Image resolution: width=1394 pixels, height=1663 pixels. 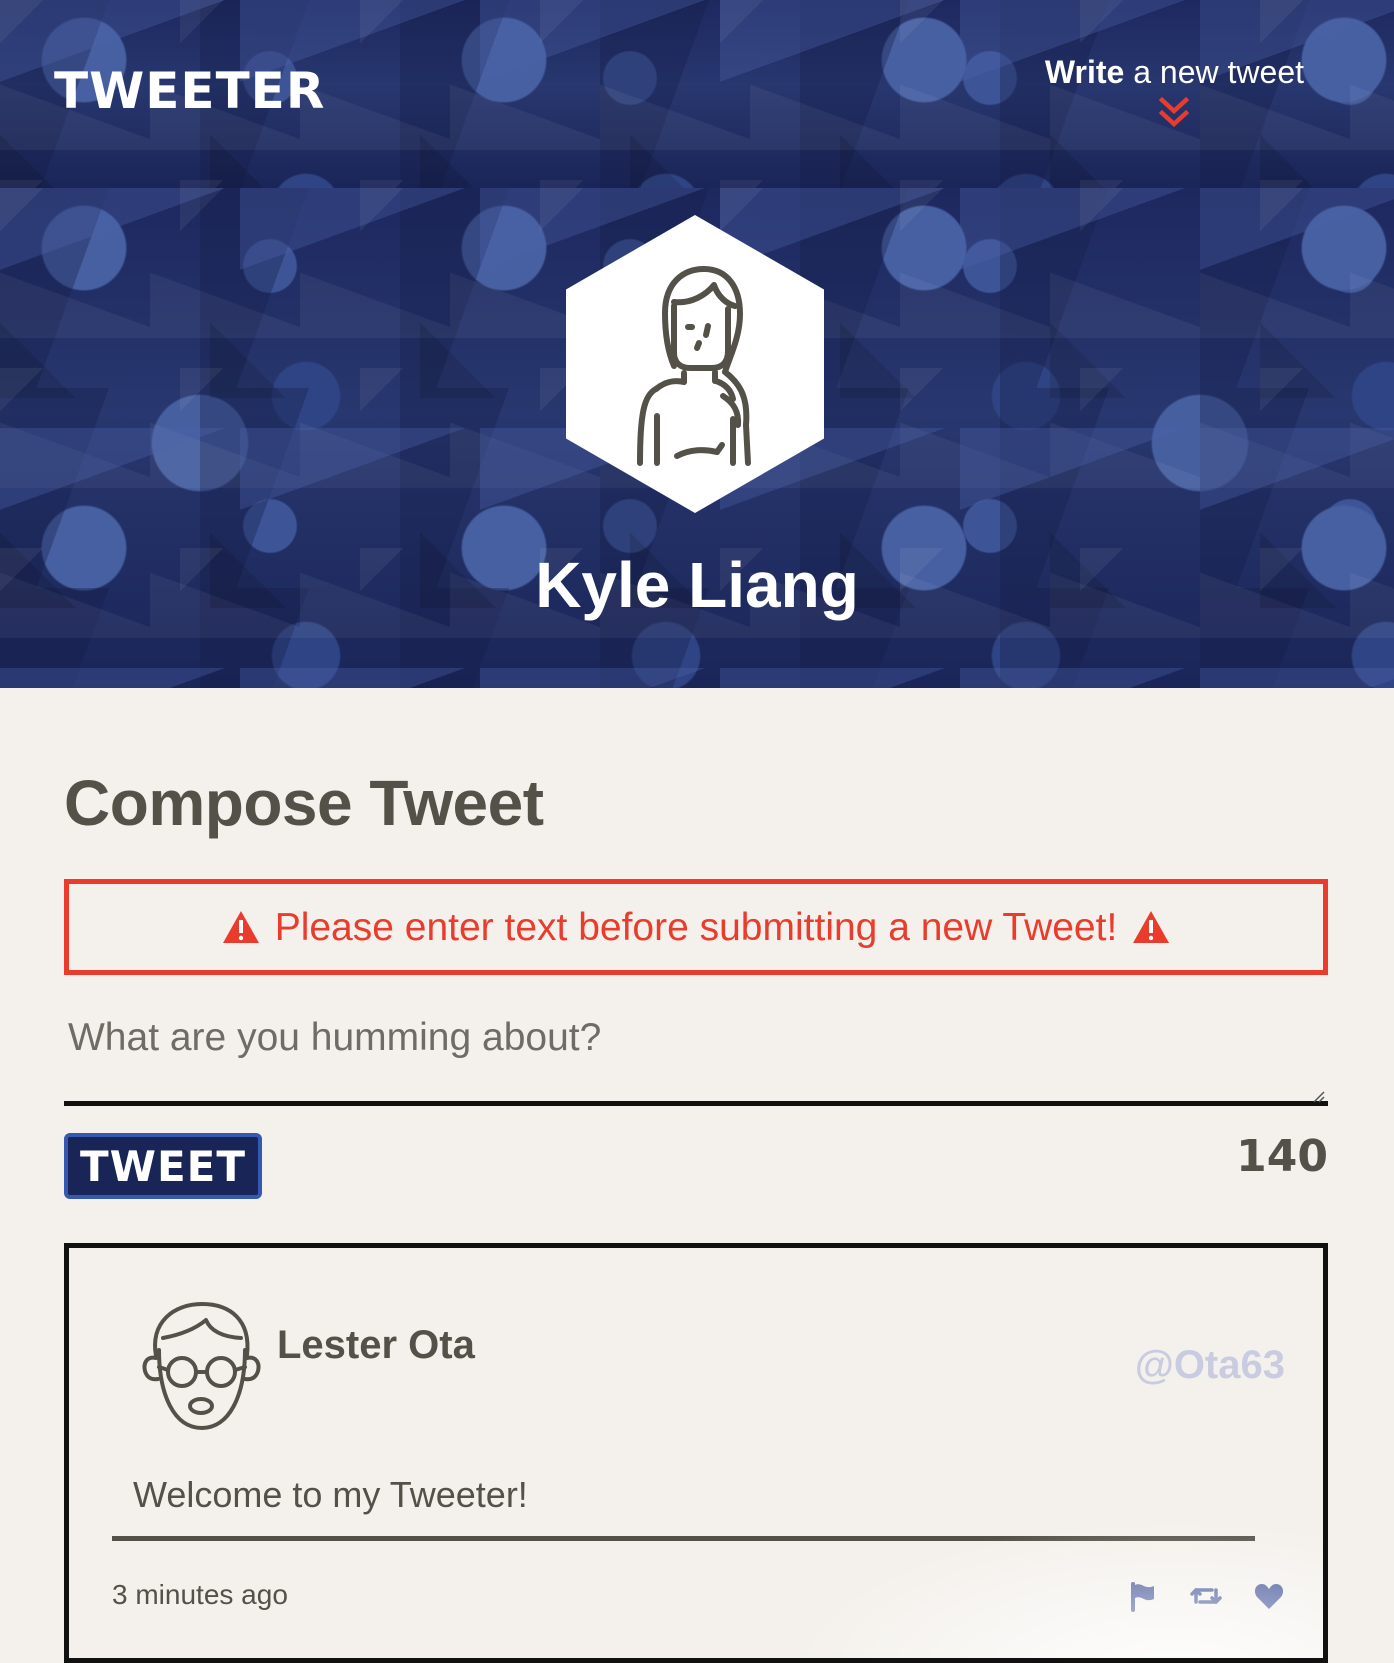 What do you see at coordinates (376, 1345) in the screenshot?
I see `tweet-author-name: Lester Ota` at bounding box center [376, 1345].